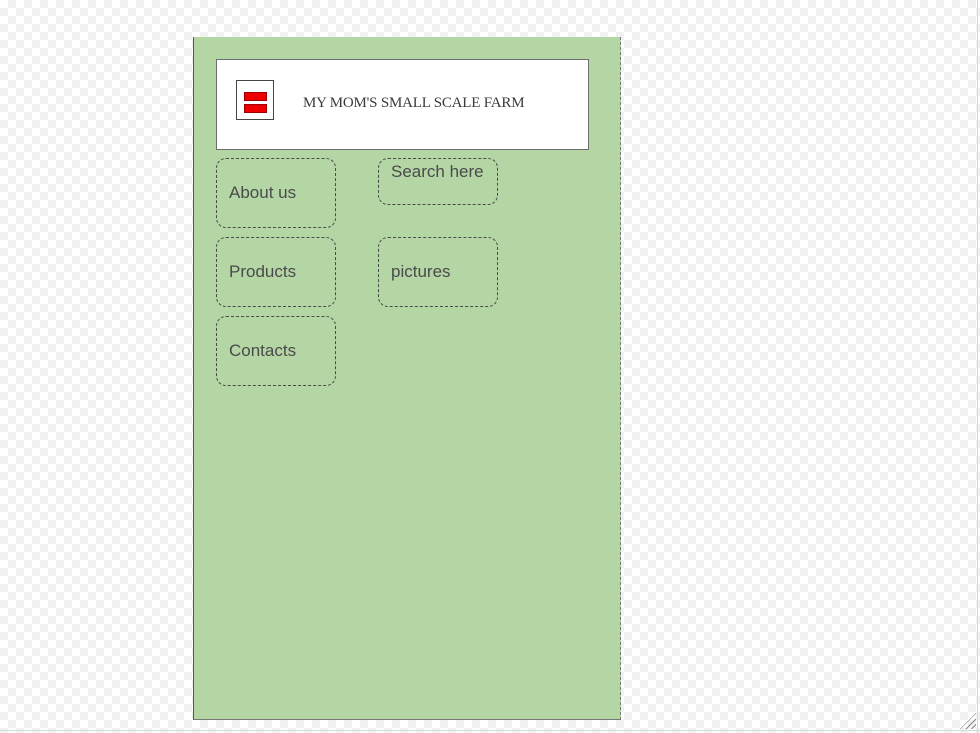 This screenshot has width=980, height=733. I want to click on site-header: MY MOM'S SMALL SCALE FARM, so click(402, 104).